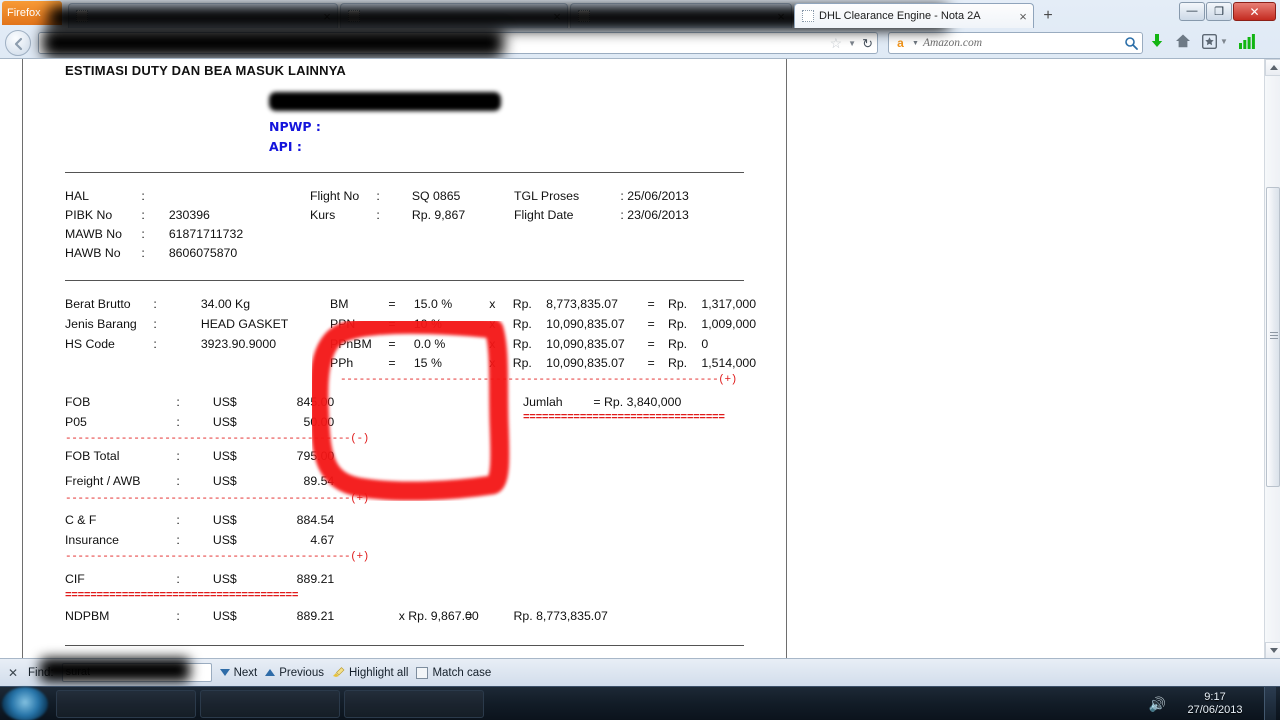  I want to click on find-previous-label: Previous, so click(301, 672).